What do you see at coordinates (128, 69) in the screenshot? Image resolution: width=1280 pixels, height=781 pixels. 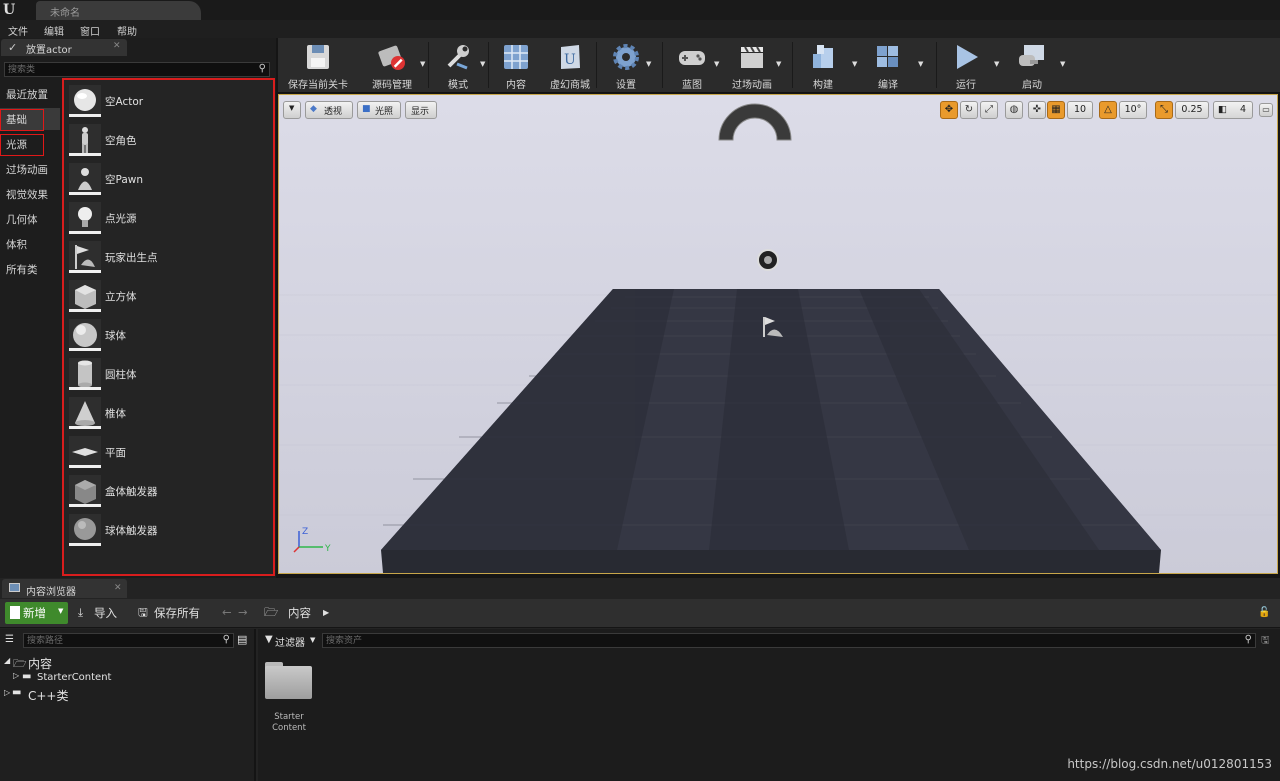 I see `class-search-input` at bounding box center [128, 69].